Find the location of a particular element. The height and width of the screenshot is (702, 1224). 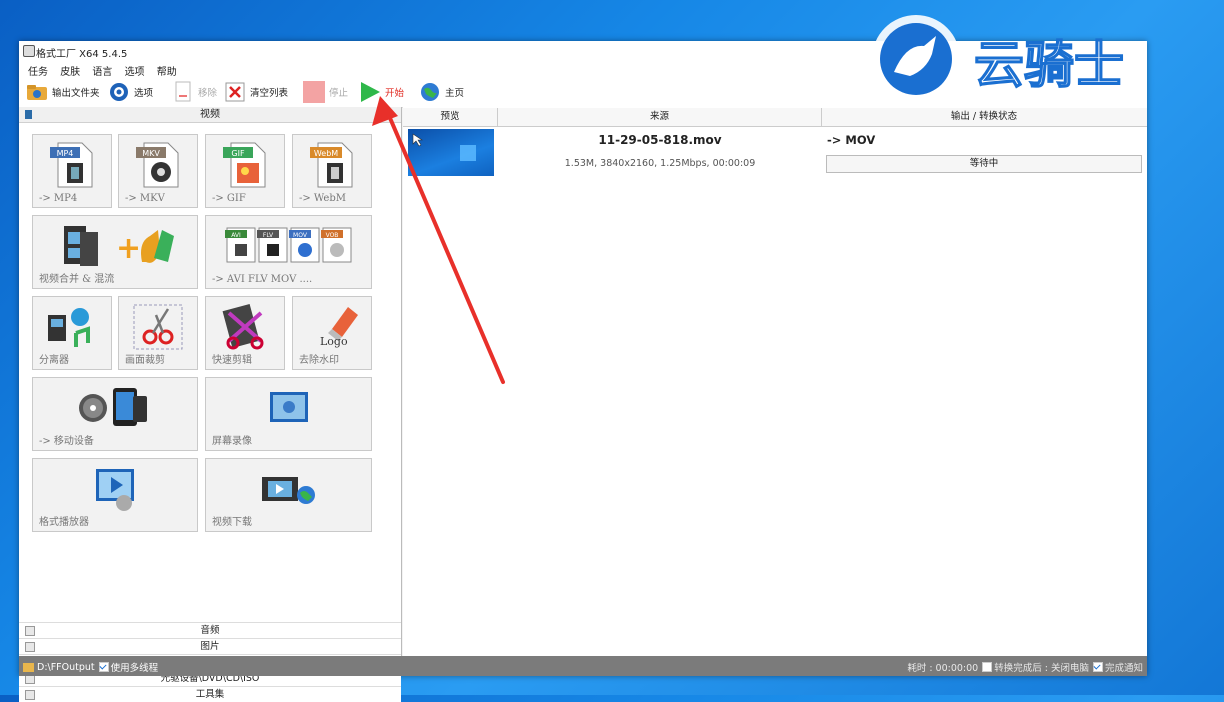

tile-format-player: 格式播放器 is located at coordinates (115, 495).